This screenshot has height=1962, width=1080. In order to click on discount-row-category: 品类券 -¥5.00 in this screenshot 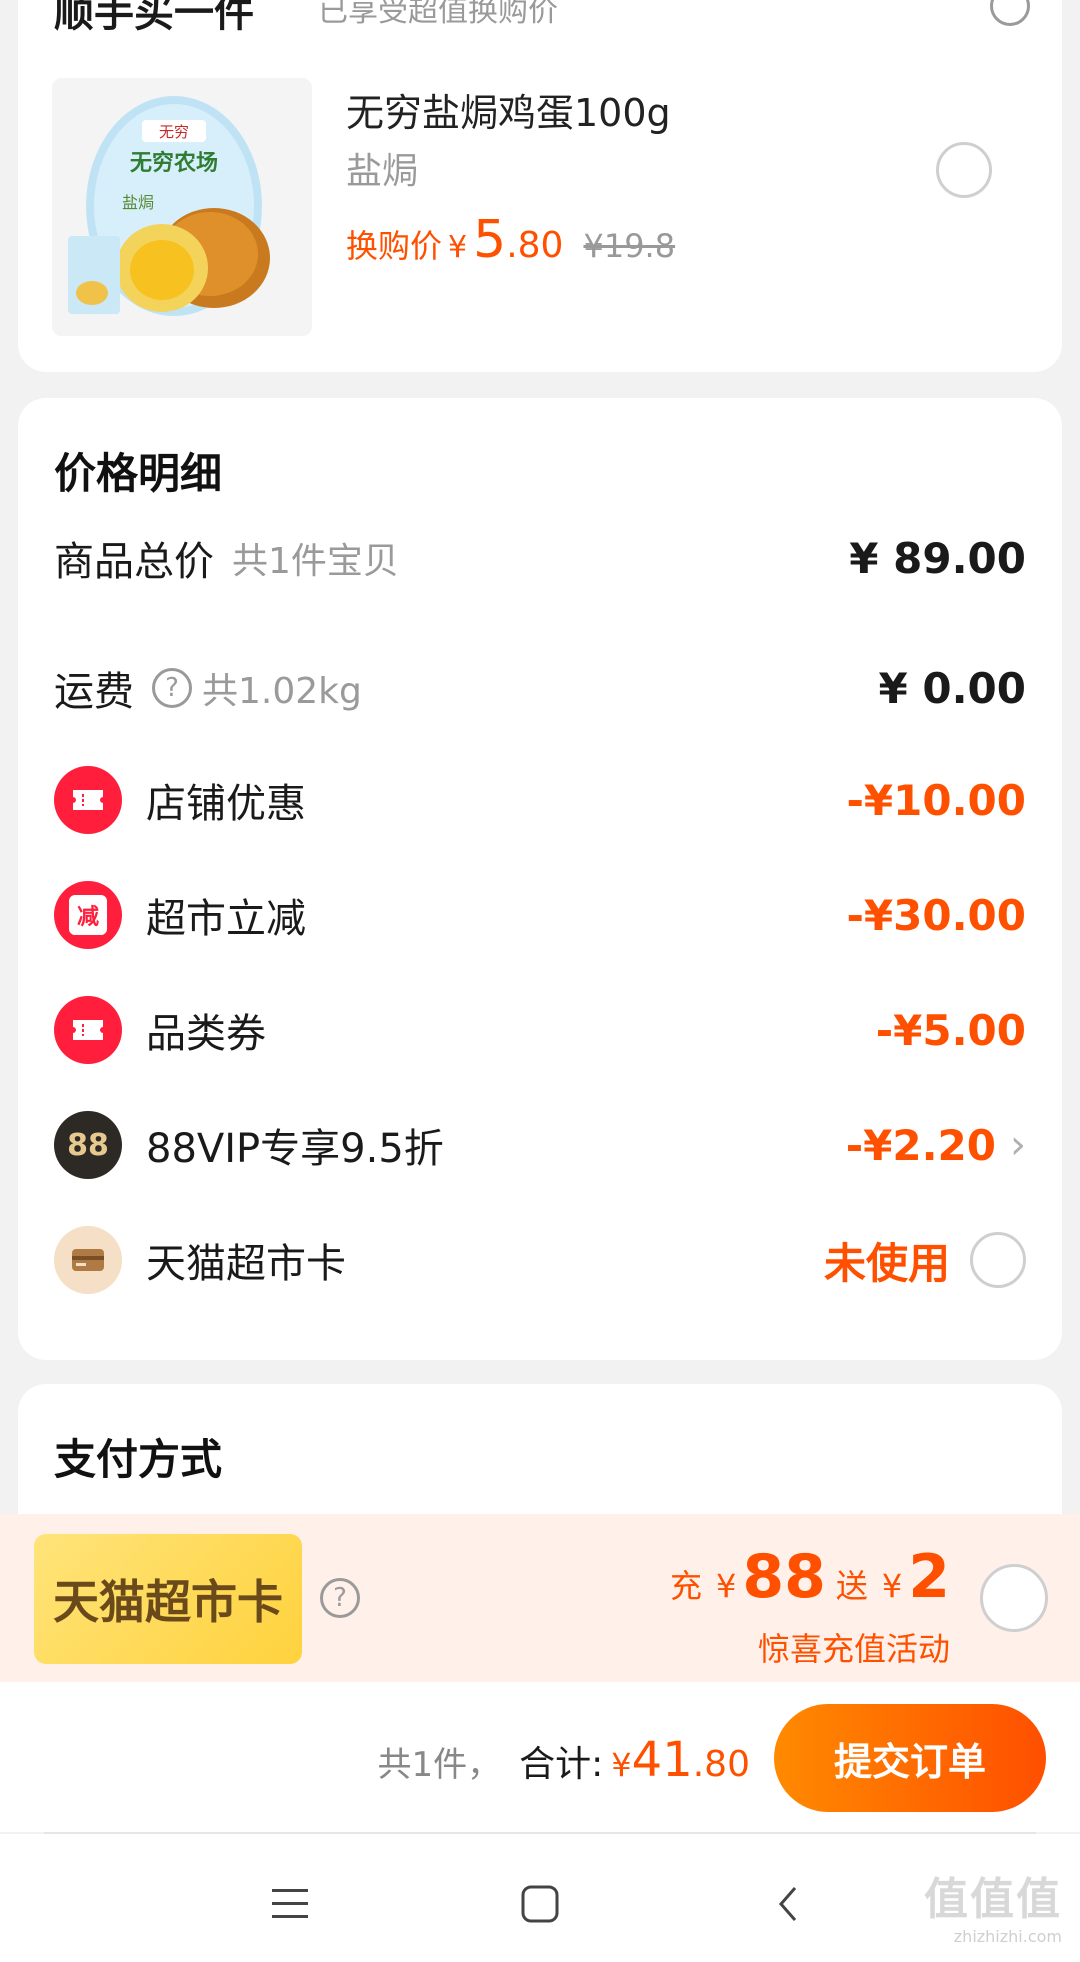, I will do `click(540, 1030)`.